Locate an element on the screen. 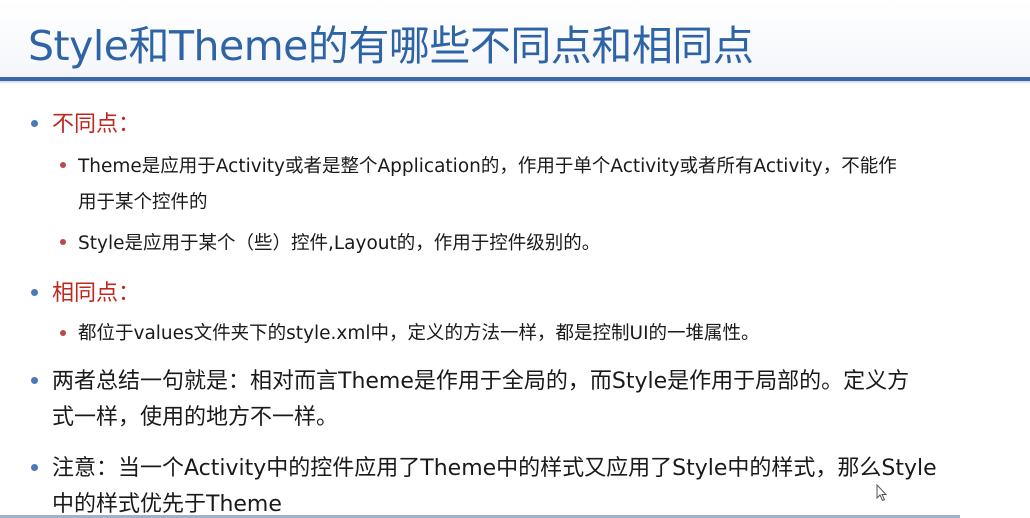 The image size is (1030, 518). difference-theme-line-2: 用于某个控件的 is located at coordinates (143, 202).